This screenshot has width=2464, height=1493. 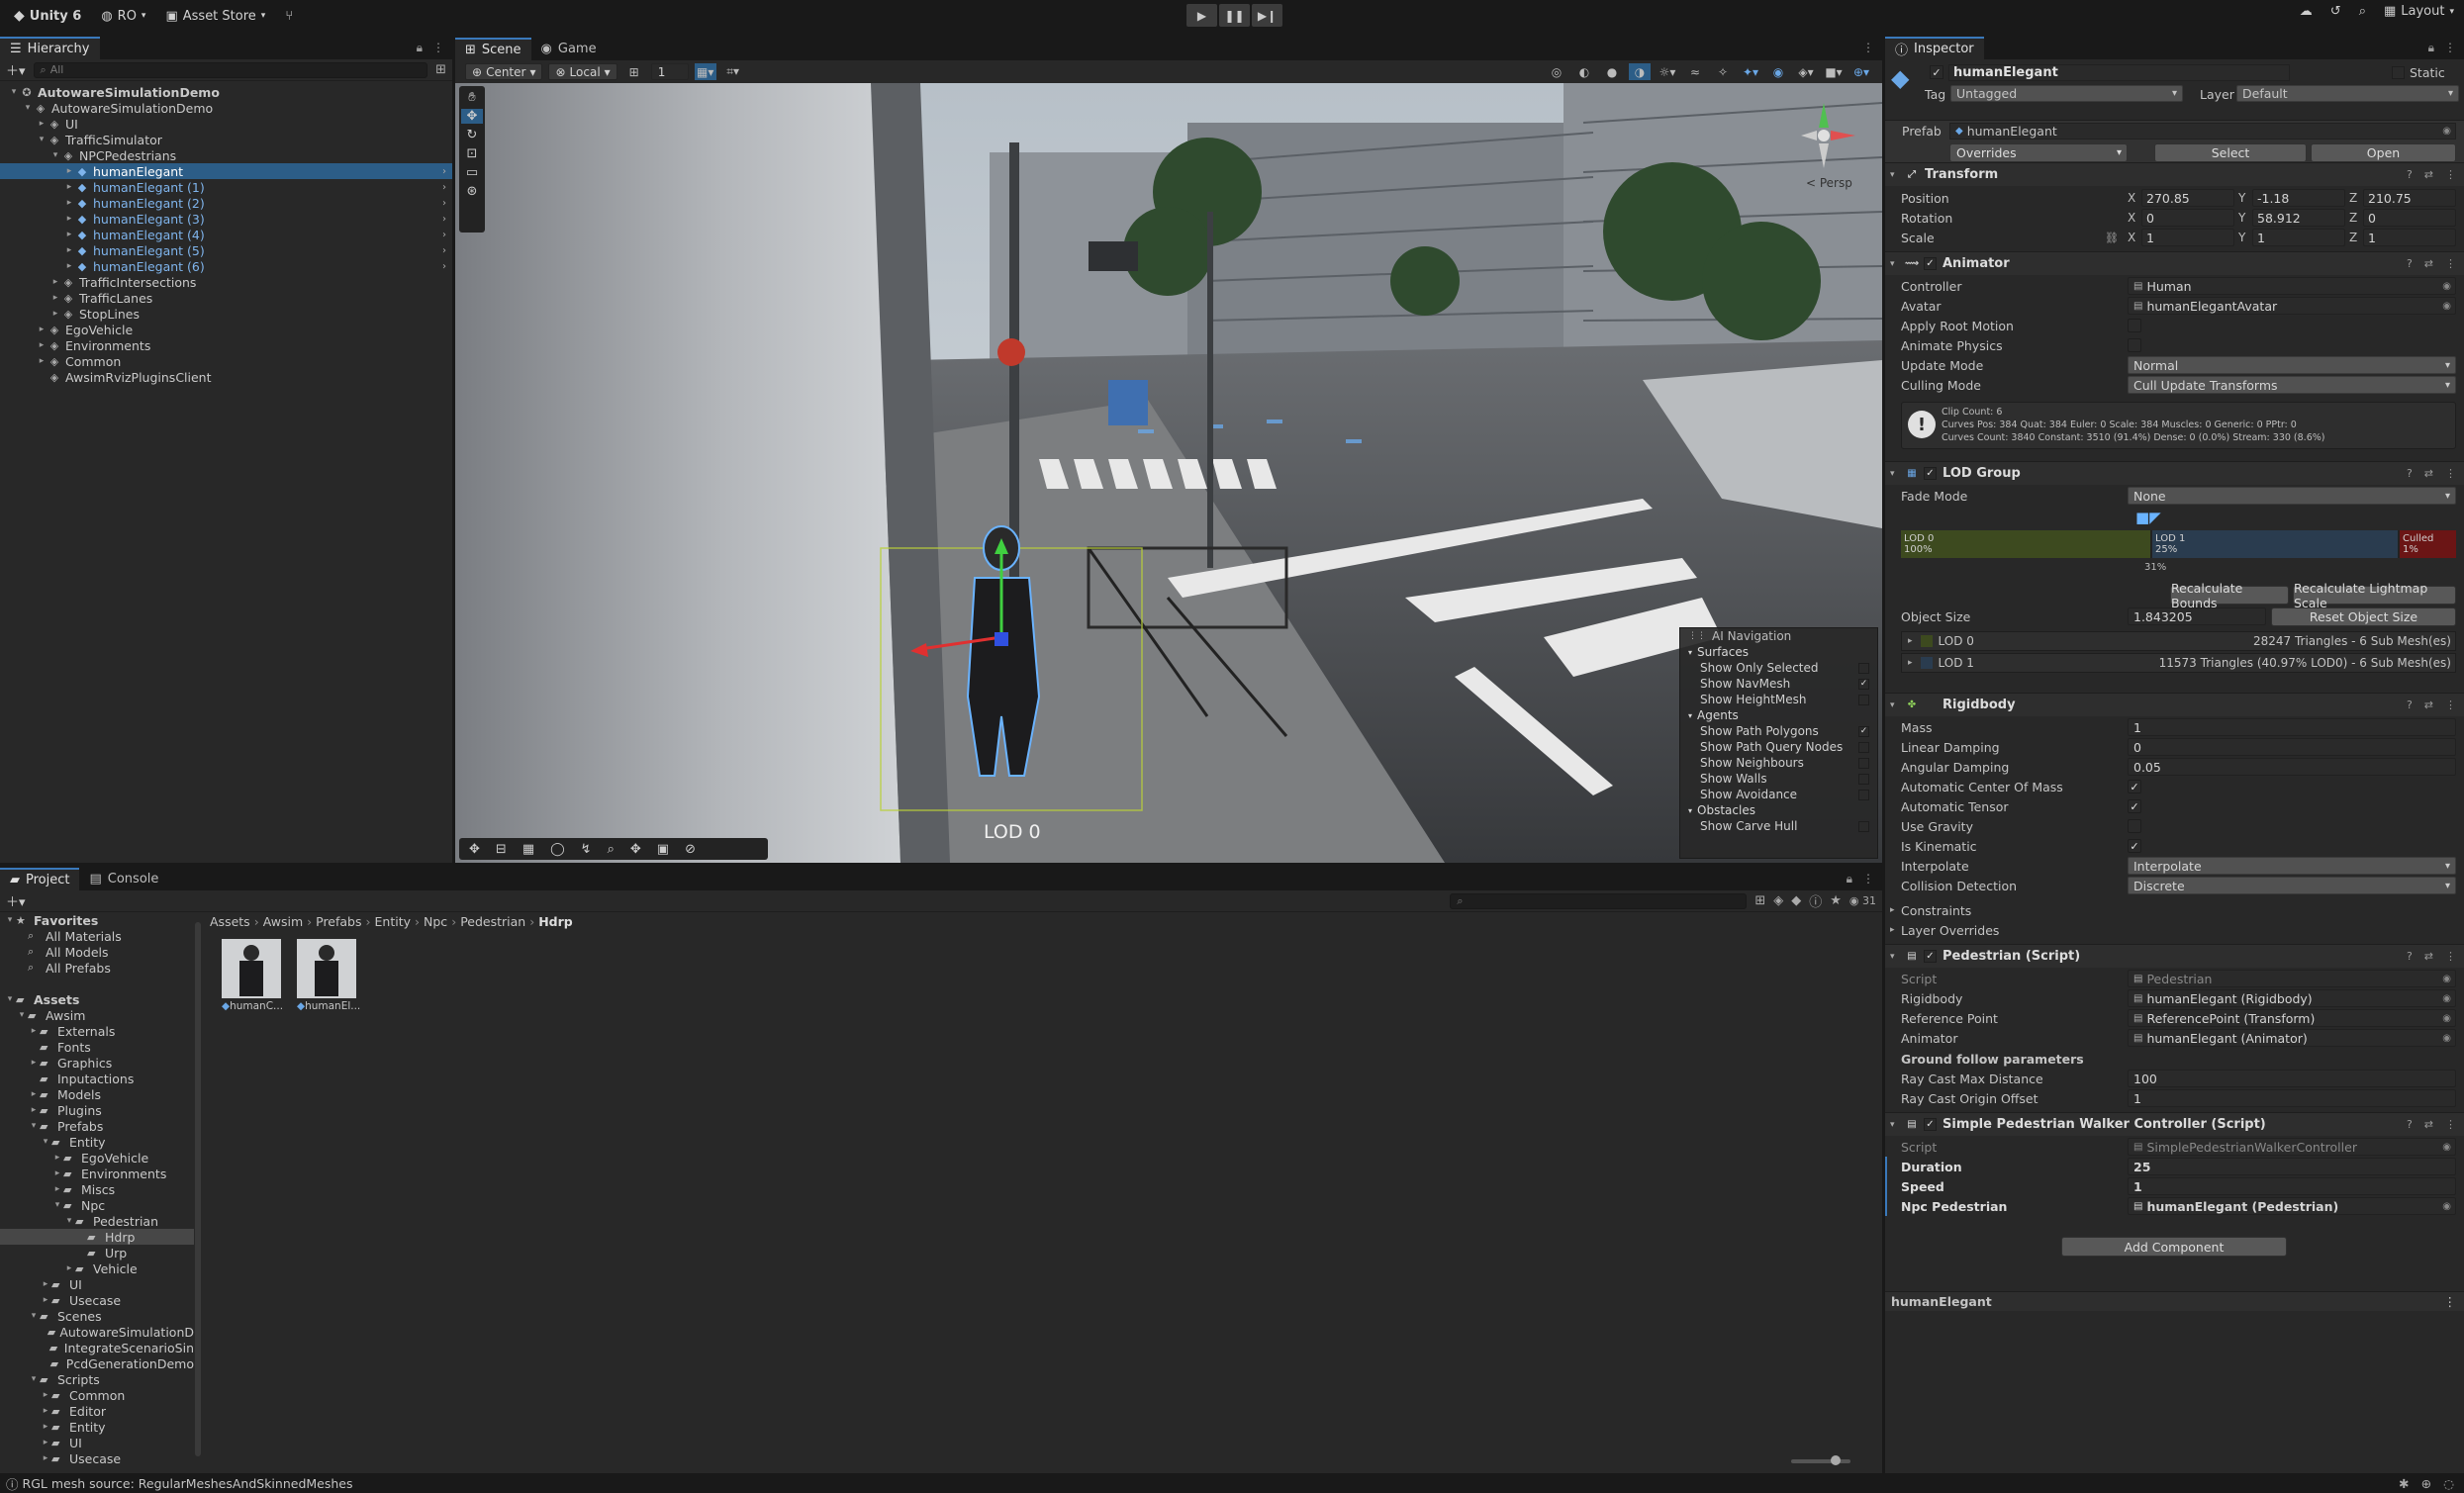 I want to click on snap-tool-icon: ✥, so click(x=474, y=850).